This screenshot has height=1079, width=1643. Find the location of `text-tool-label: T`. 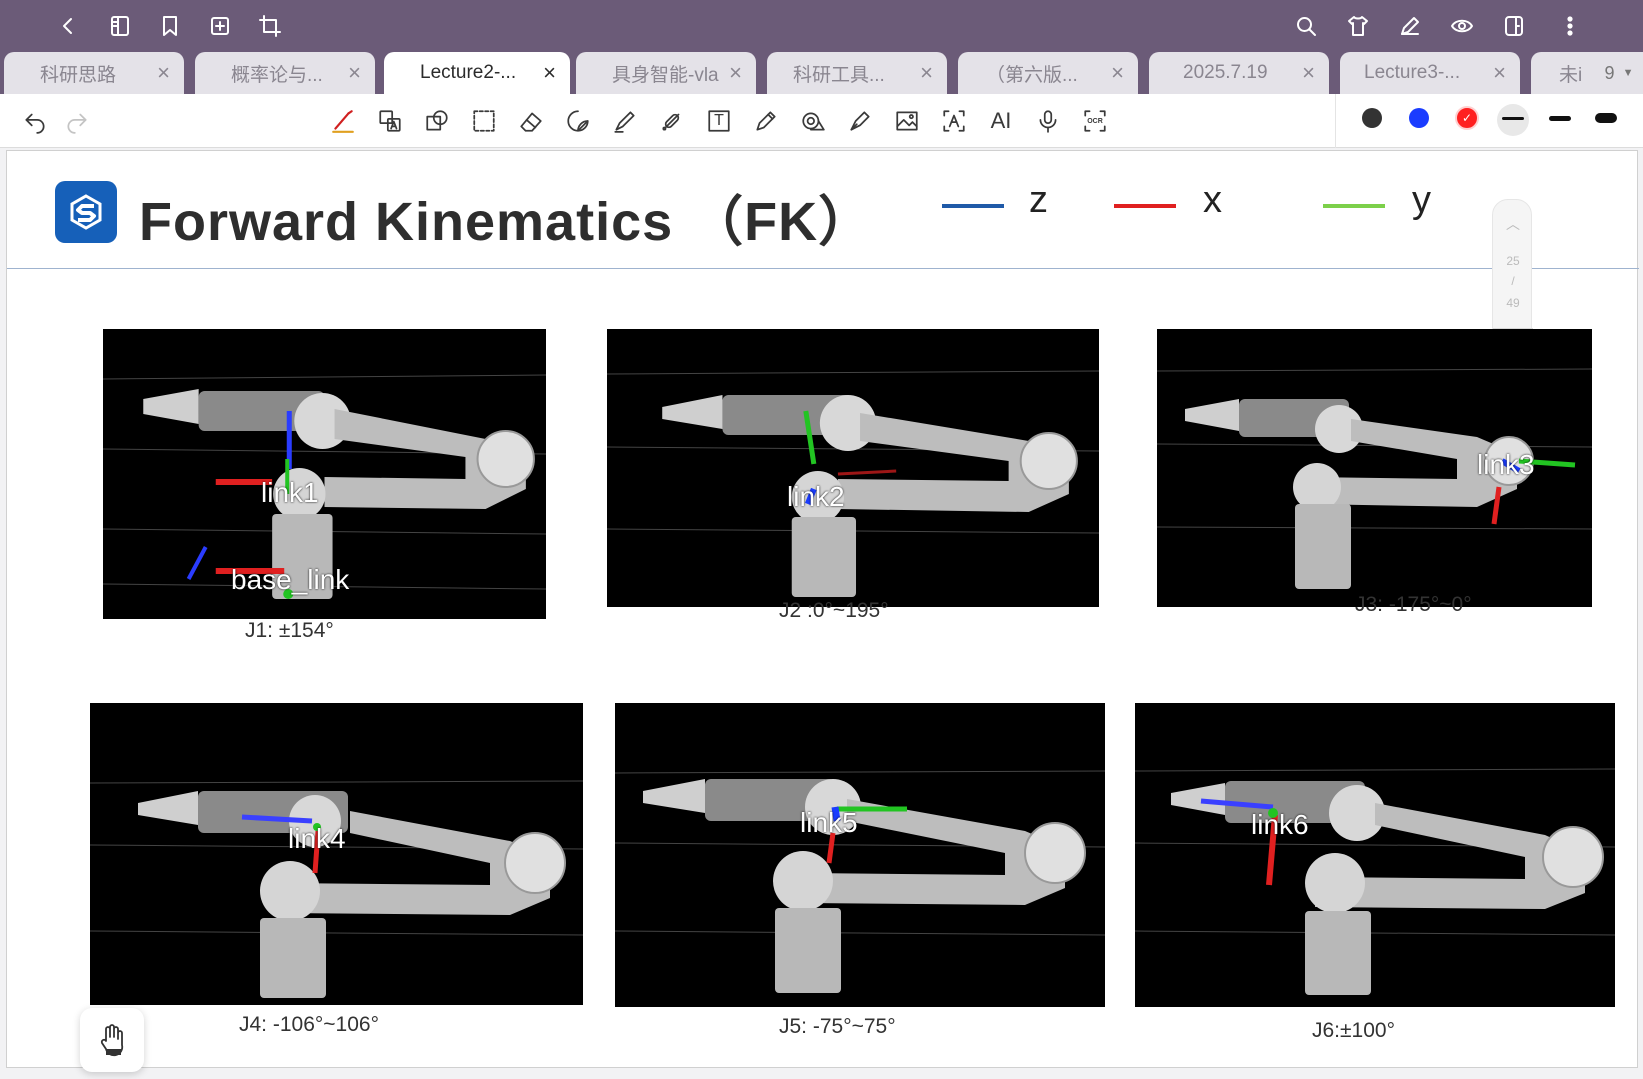

text-tool-label: T is located at coordinates (719, 120).